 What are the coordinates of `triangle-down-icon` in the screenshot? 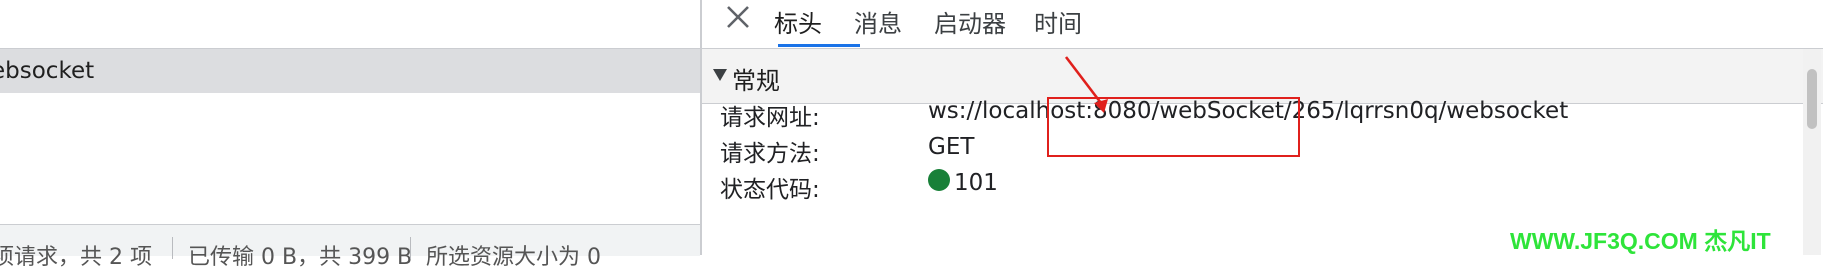 It's located at (720, 75).